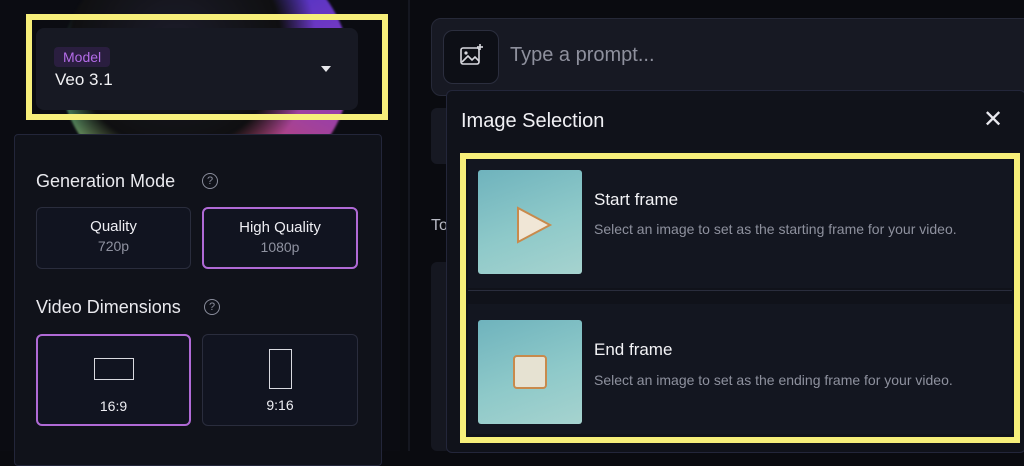  Describe the element at coordinates (113, 226) in the screenshot. I see `mode-option-label: Quality` at that location.